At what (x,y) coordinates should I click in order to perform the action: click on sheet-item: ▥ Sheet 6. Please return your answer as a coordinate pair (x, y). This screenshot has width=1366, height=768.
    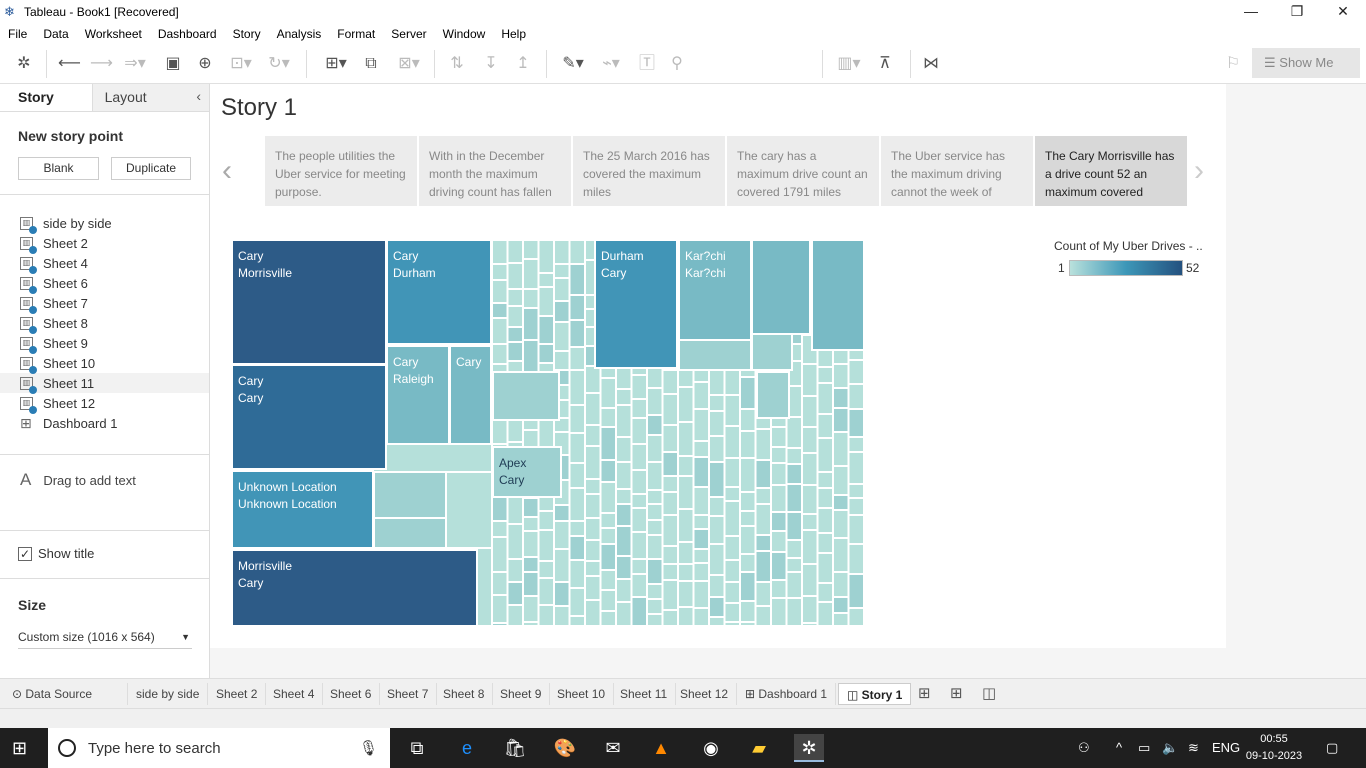
    Looking at the image, I should click on (104, 283).